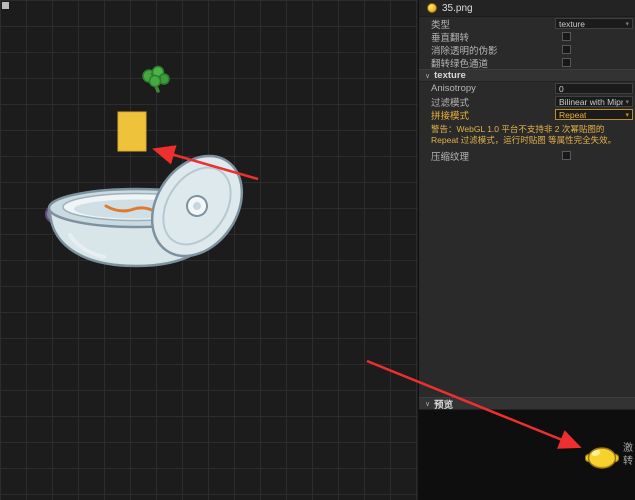 The width and height of the screenshot is (635, 500). I want to click on anisotropy-label: Anisotropy, so click(453, 88).